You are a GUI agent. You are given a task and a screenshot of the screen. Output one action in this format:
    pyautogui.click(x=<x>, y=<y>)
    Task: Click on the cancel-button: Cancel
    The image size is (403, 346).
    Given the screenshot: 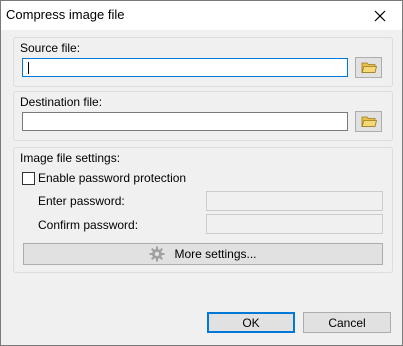 What is the action you would take?
    pyautogui.click(x=347, y=322)
    